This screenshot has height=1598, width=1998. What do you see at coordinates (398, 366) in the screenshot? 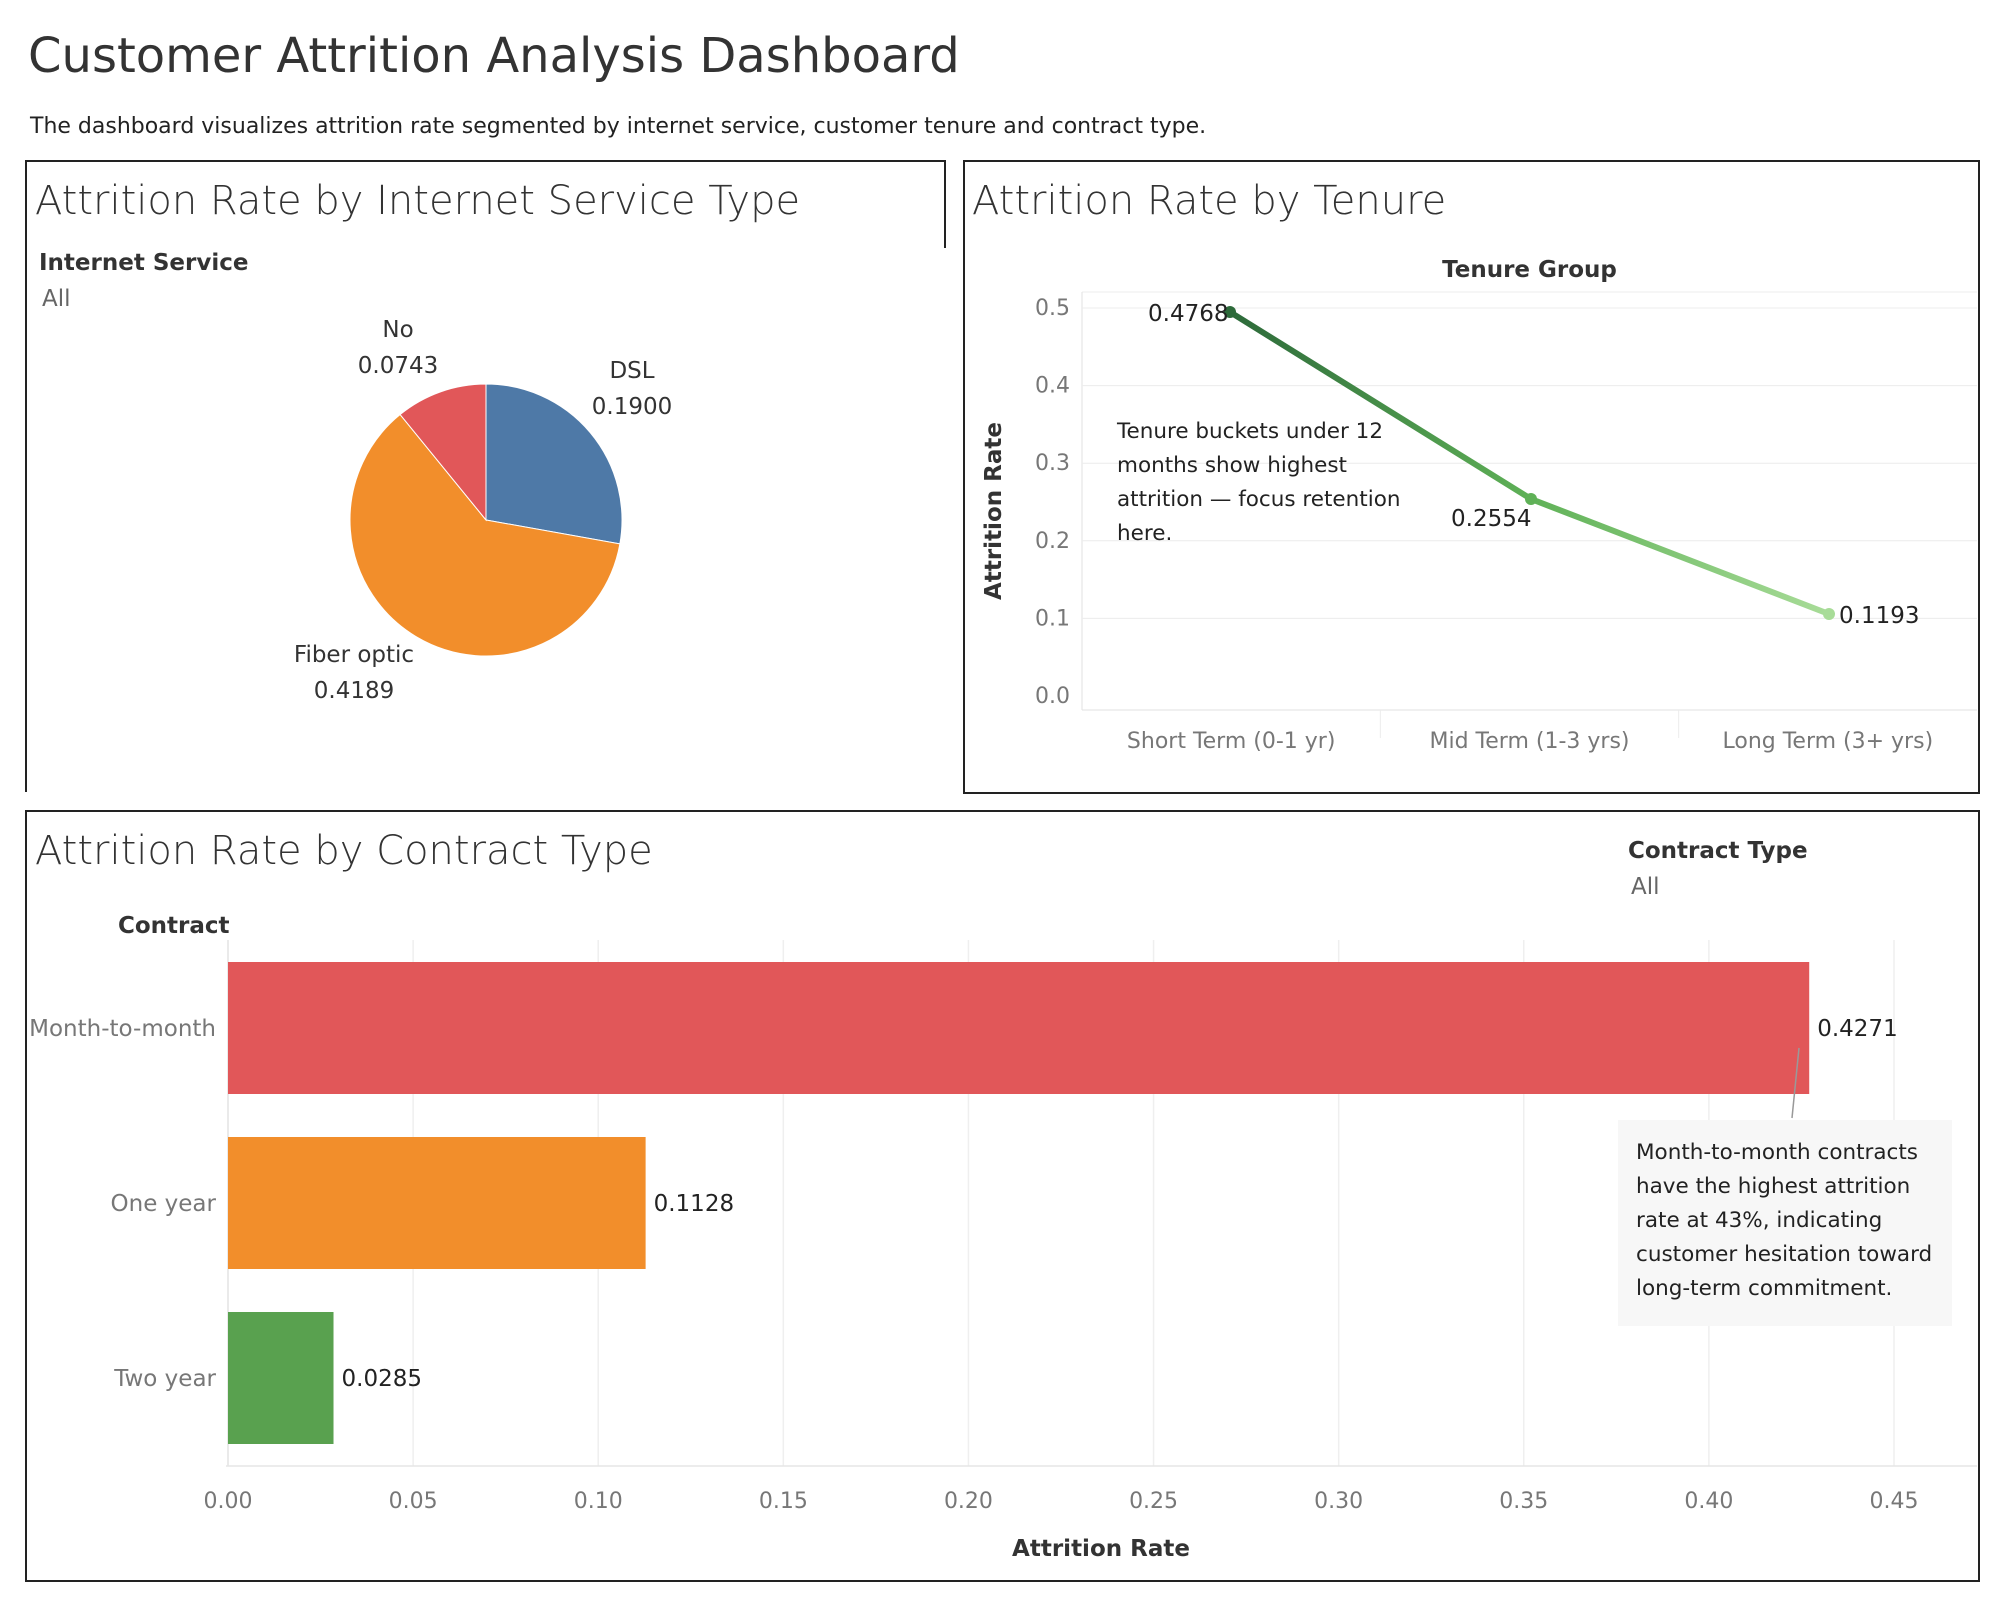
I see `pie-label-no-value: 0.0743` at bounding box center [398, 366].